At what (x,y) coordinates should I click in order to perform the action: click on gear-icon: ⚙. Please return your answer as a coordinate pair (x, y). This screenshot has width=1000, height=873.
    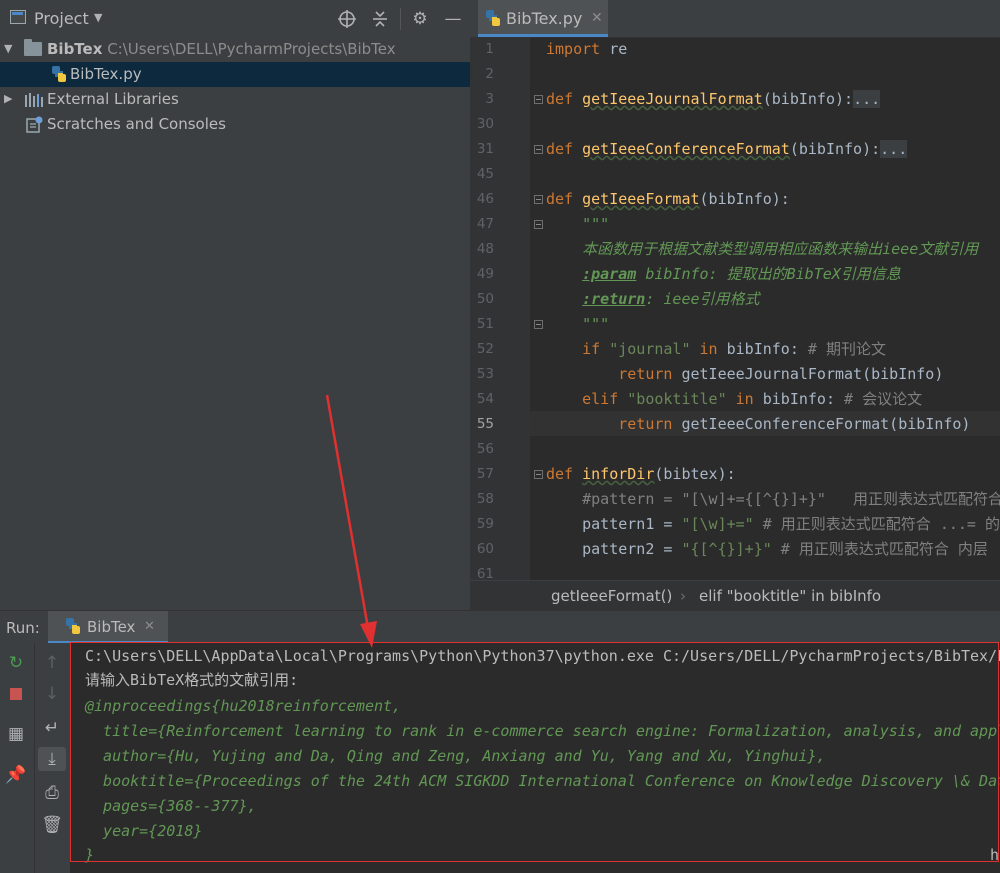
    Looking at the image, I should click on (420, 19).